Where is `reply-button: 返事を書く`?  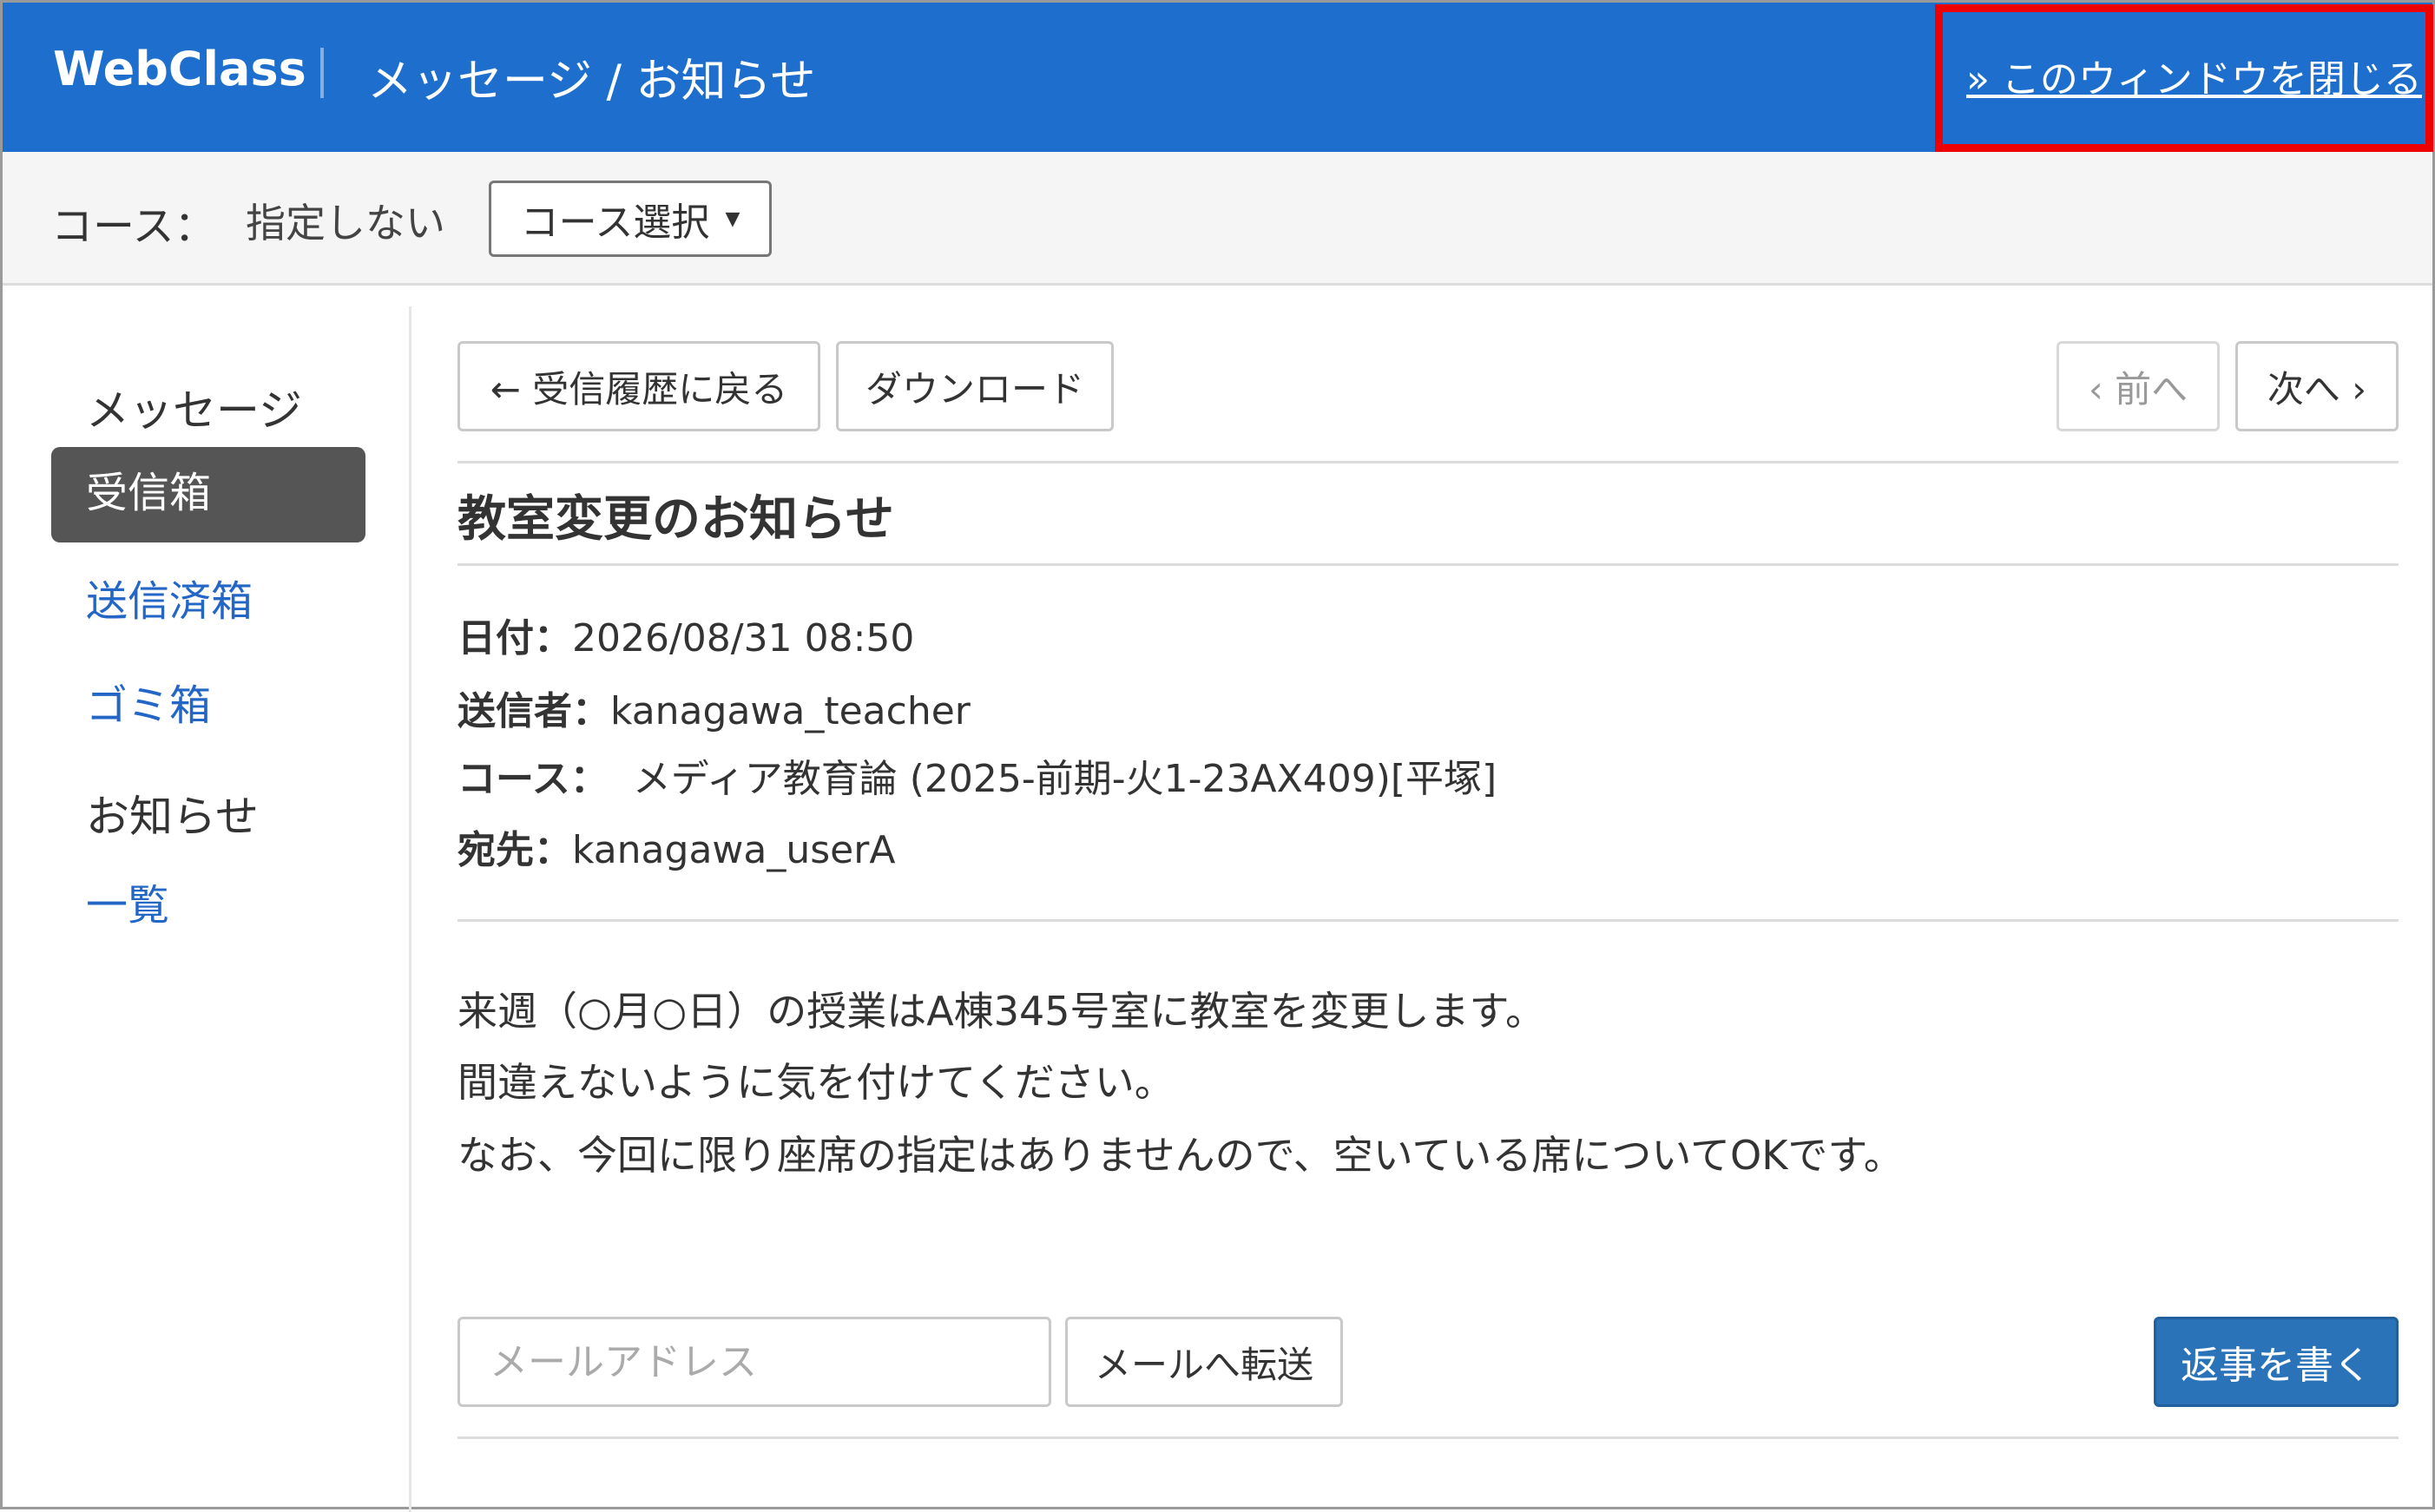
reply-button: 返事を書く is located at coordinates (2276, 1362).